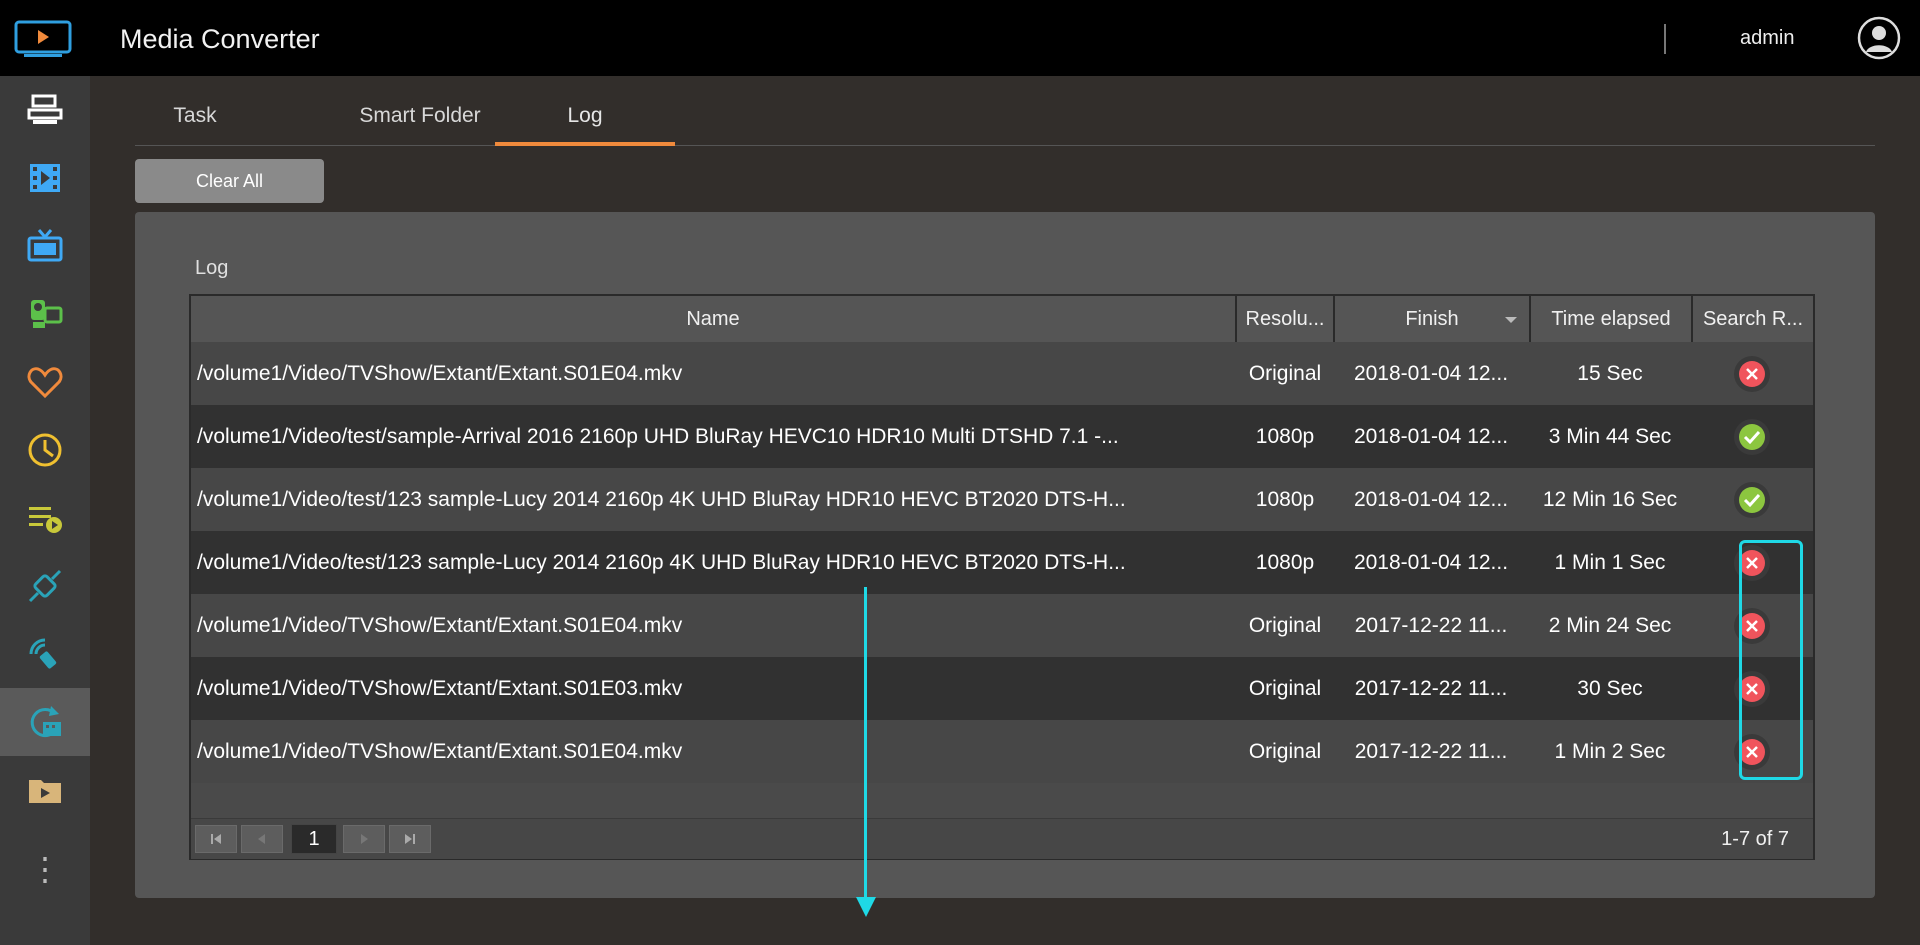  What do you see at coordinates (212, 268) in the screenshot?
I see `panel-title: Log` at bounding box center [212, 268].